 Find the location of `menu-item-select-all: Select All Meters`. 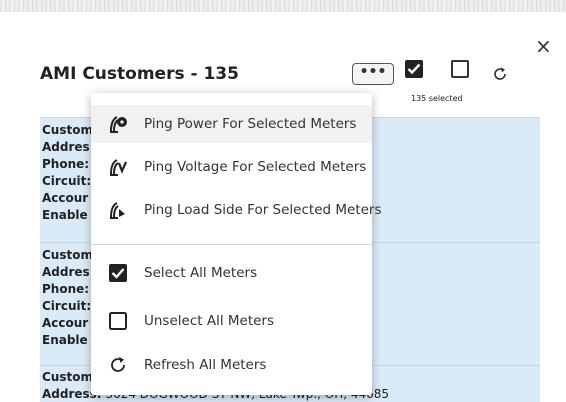

menu-item-select-all: Select All Meters is located at coordinates (231, 273).